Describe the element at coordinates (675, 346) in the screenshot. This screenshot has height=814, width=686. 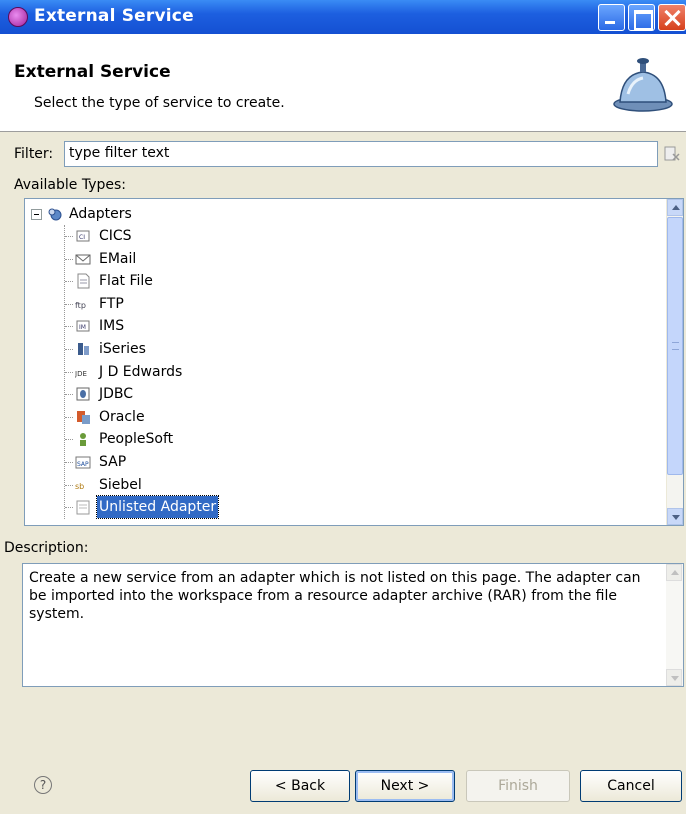
I see `scroll-thumb` at that location.